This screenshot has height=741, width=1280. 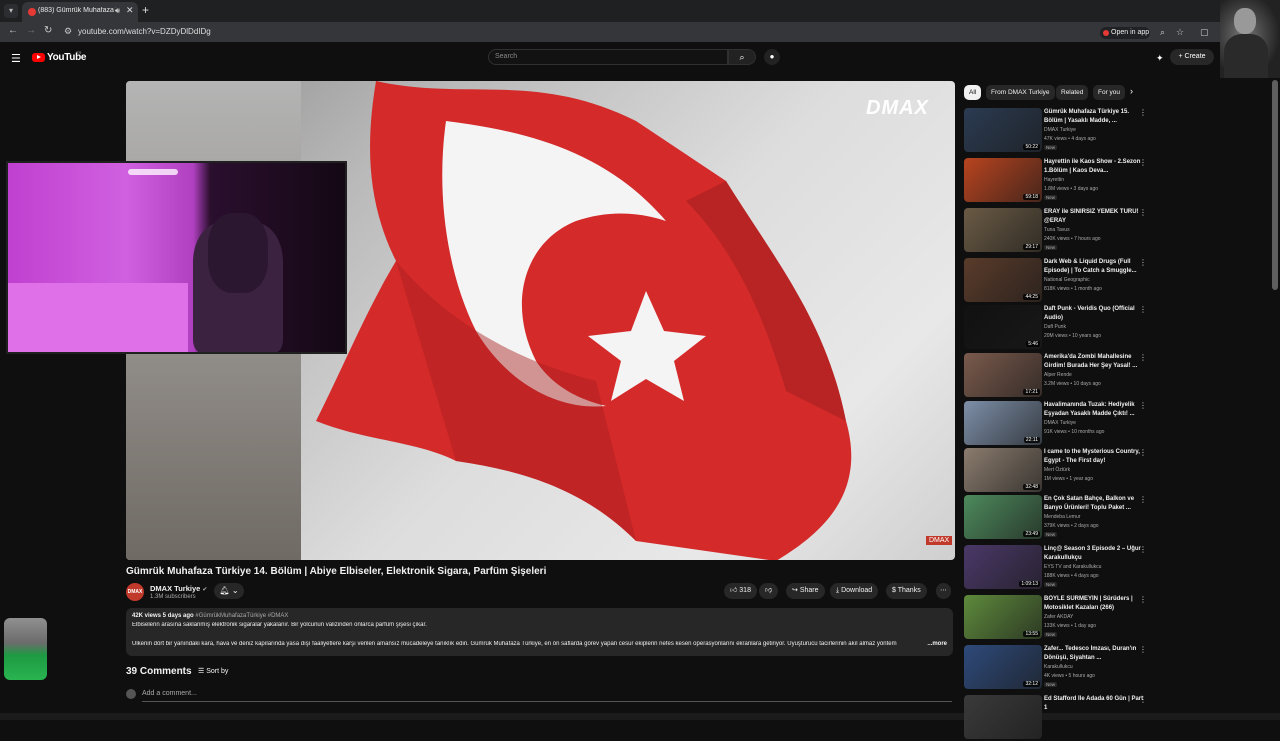 I want to click on tab-search-icon: ▾, so click(x=11, y=11).